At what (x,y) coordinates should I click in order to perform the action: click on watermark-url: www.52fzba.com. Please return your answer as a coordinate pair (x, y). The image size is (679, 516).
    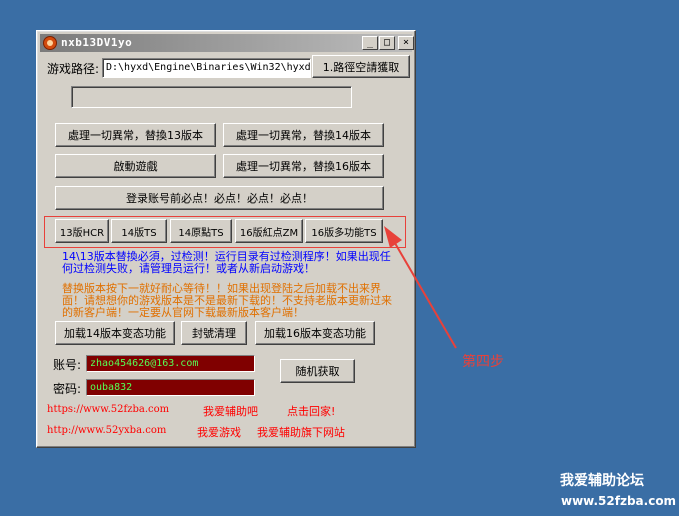
    Looking at the image, I should click on (619, 501).